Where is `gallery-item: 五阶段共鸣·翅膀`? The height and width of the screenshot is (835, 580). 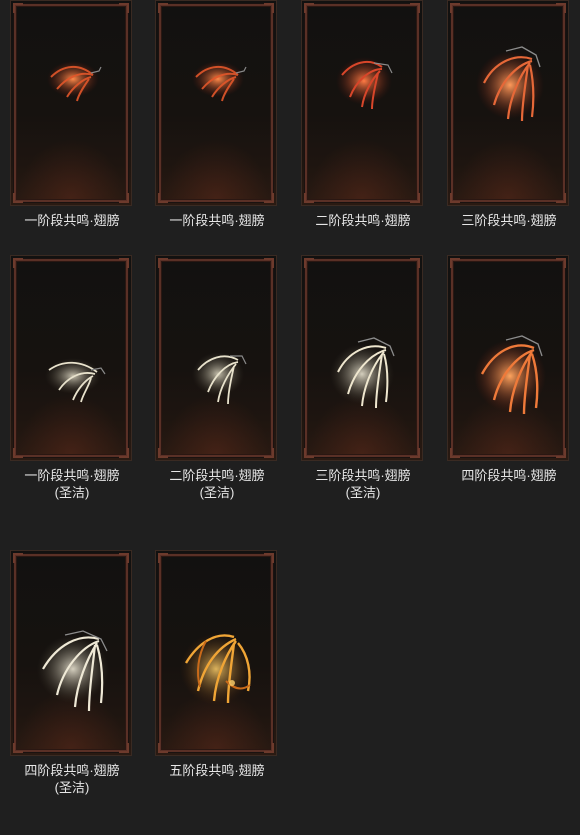
gallery-item: 五阶段共鸣·翅膀 is located at coordinates (217, 664).